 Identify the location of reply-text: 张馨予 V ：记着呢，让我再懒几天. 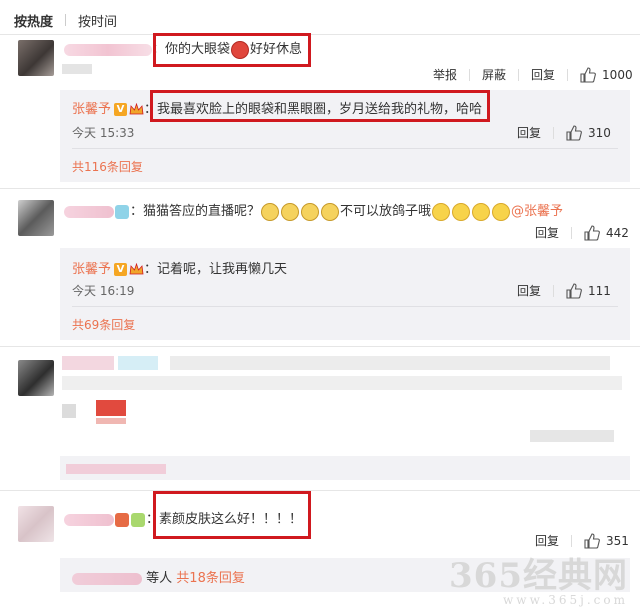
(180, 269).